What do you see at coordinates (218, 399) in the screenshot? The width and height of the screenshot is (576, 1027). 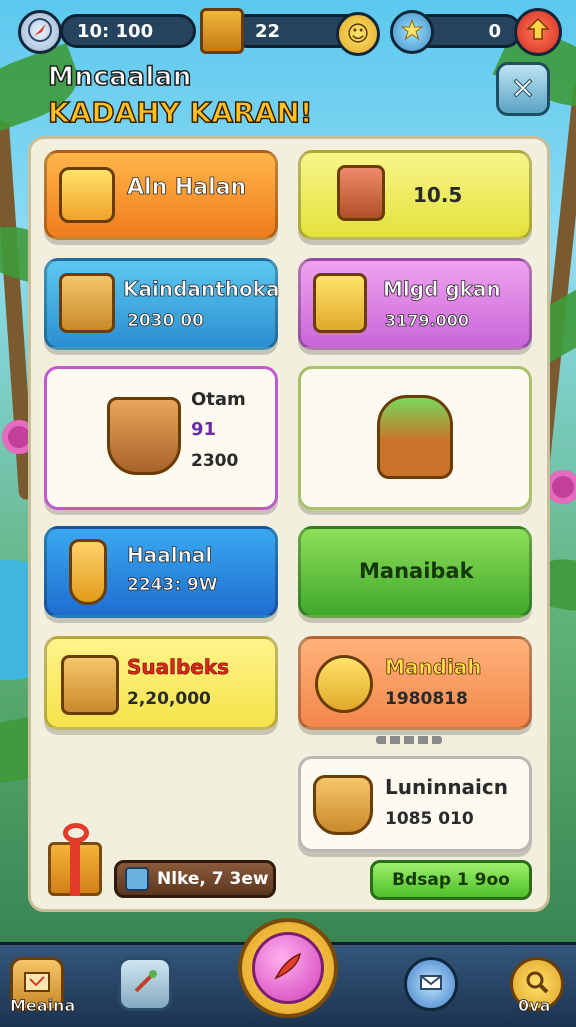 I see `card-4-label: Otam` at bounding box center [218, 399].